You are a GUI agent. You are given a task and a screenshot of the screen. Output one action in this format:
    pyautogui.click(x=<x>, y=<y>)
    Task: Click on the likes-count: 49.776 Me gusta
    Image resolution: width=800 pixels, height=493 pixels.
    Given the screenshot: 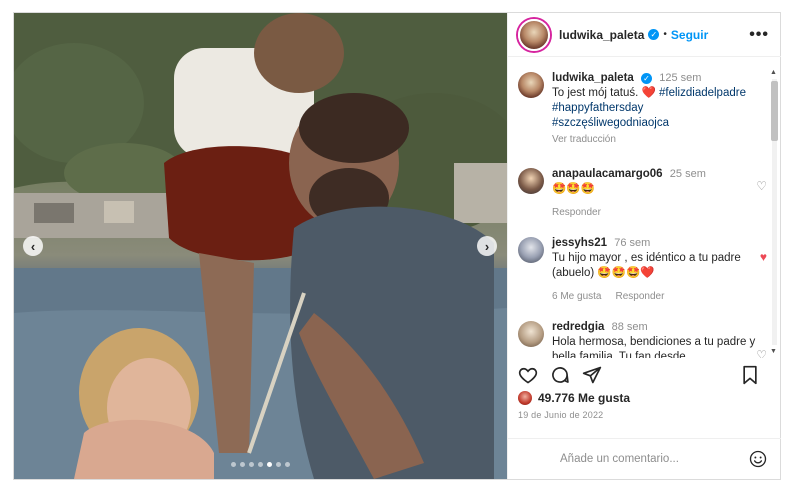 What is the action you would take?
    pyautogui.click(x=584, y=398)
    